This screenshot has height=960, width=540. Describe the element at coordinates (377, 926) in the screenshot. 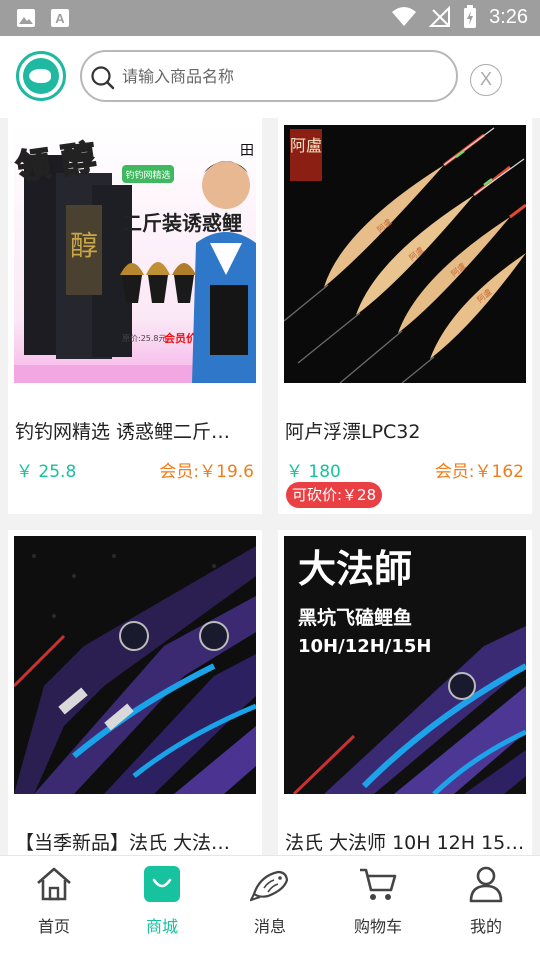

I see `tab-cart-label: 购物车` at that location.